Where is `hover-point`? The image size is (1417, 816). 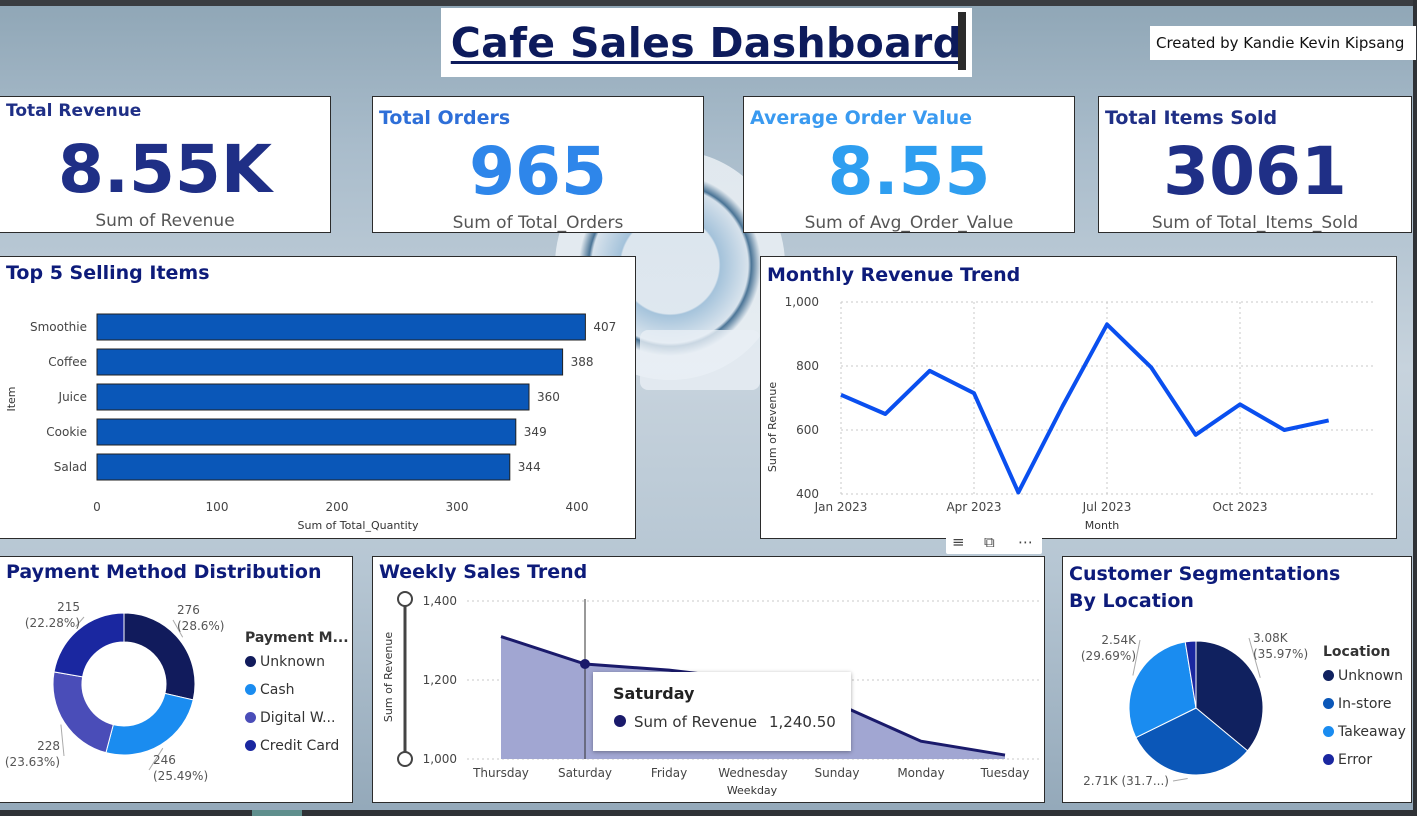
hover-point is located at coordinates (585, 664).